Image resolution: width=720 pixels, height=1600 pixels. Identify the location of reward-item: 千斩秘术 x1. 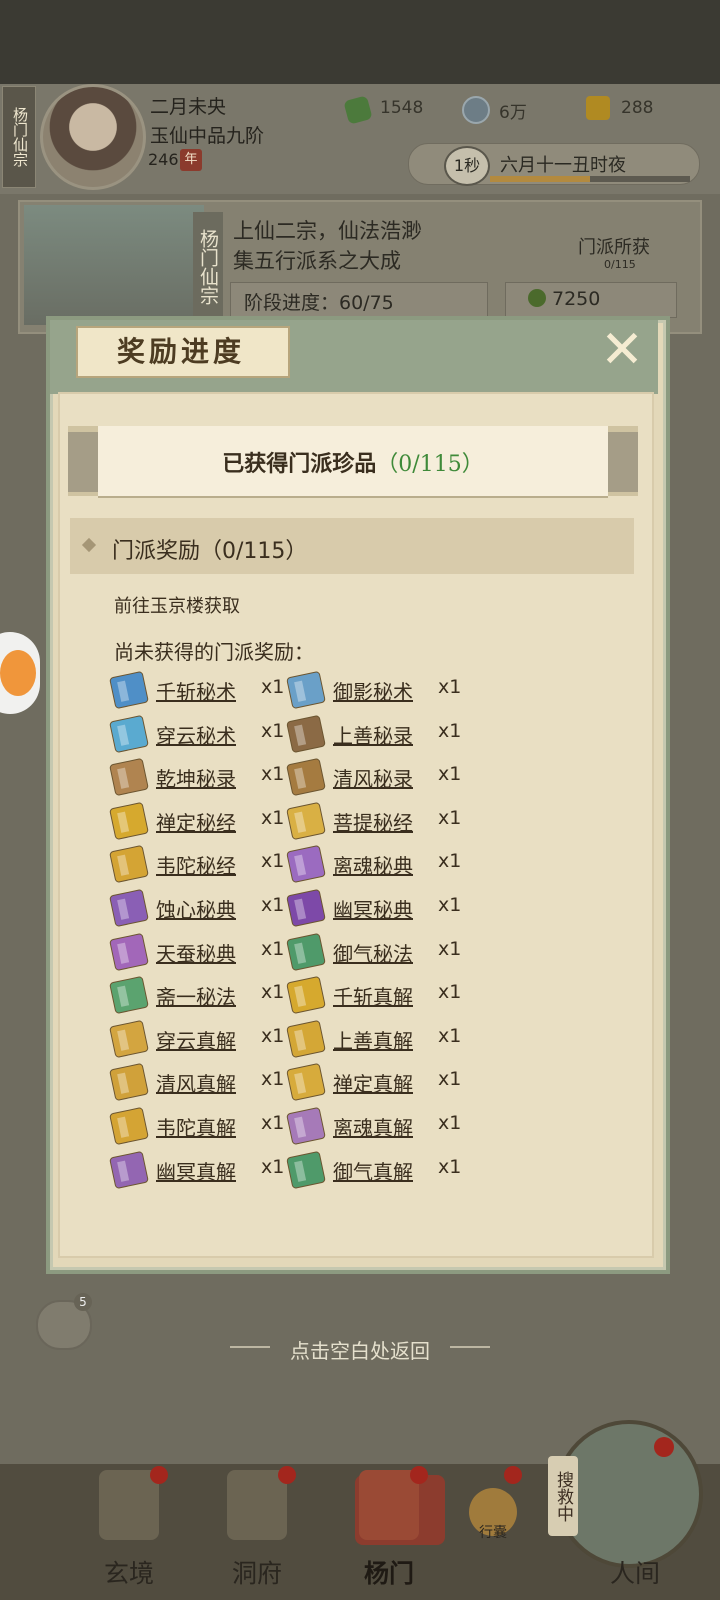
(198, 690).